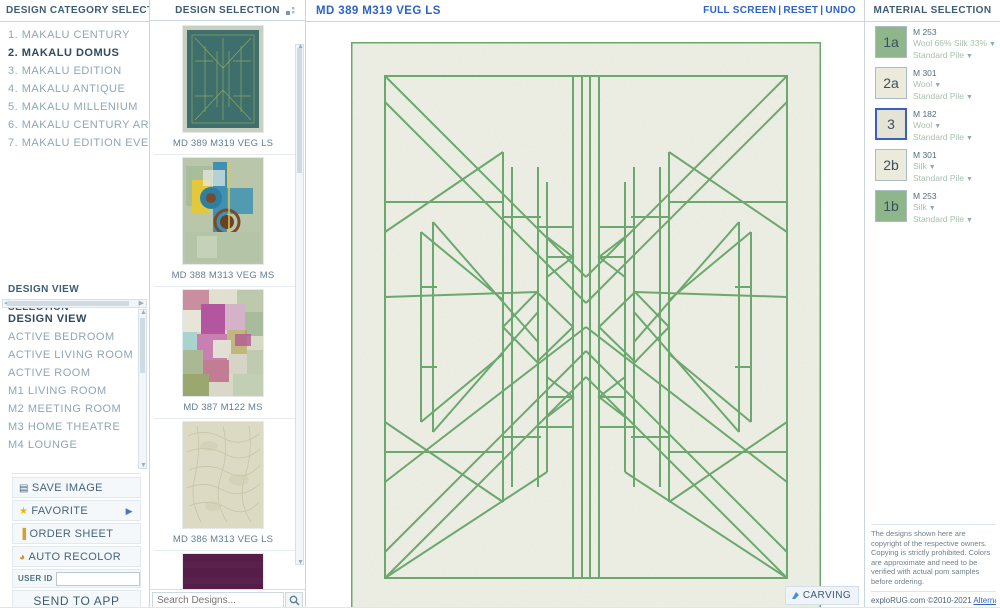  Describe the element at coordinates (739, 10) in the screenshot. I see `full-screen-button: FULL SCREEN` at that location.